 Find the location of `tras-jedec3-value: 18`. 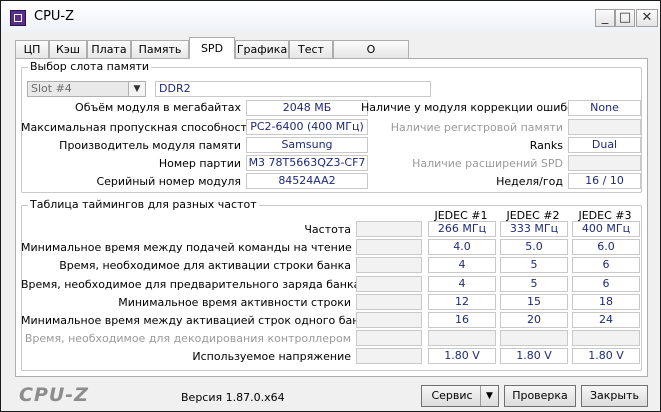

tras-jedec3-value: 18 is located at coordinates (606, 302).